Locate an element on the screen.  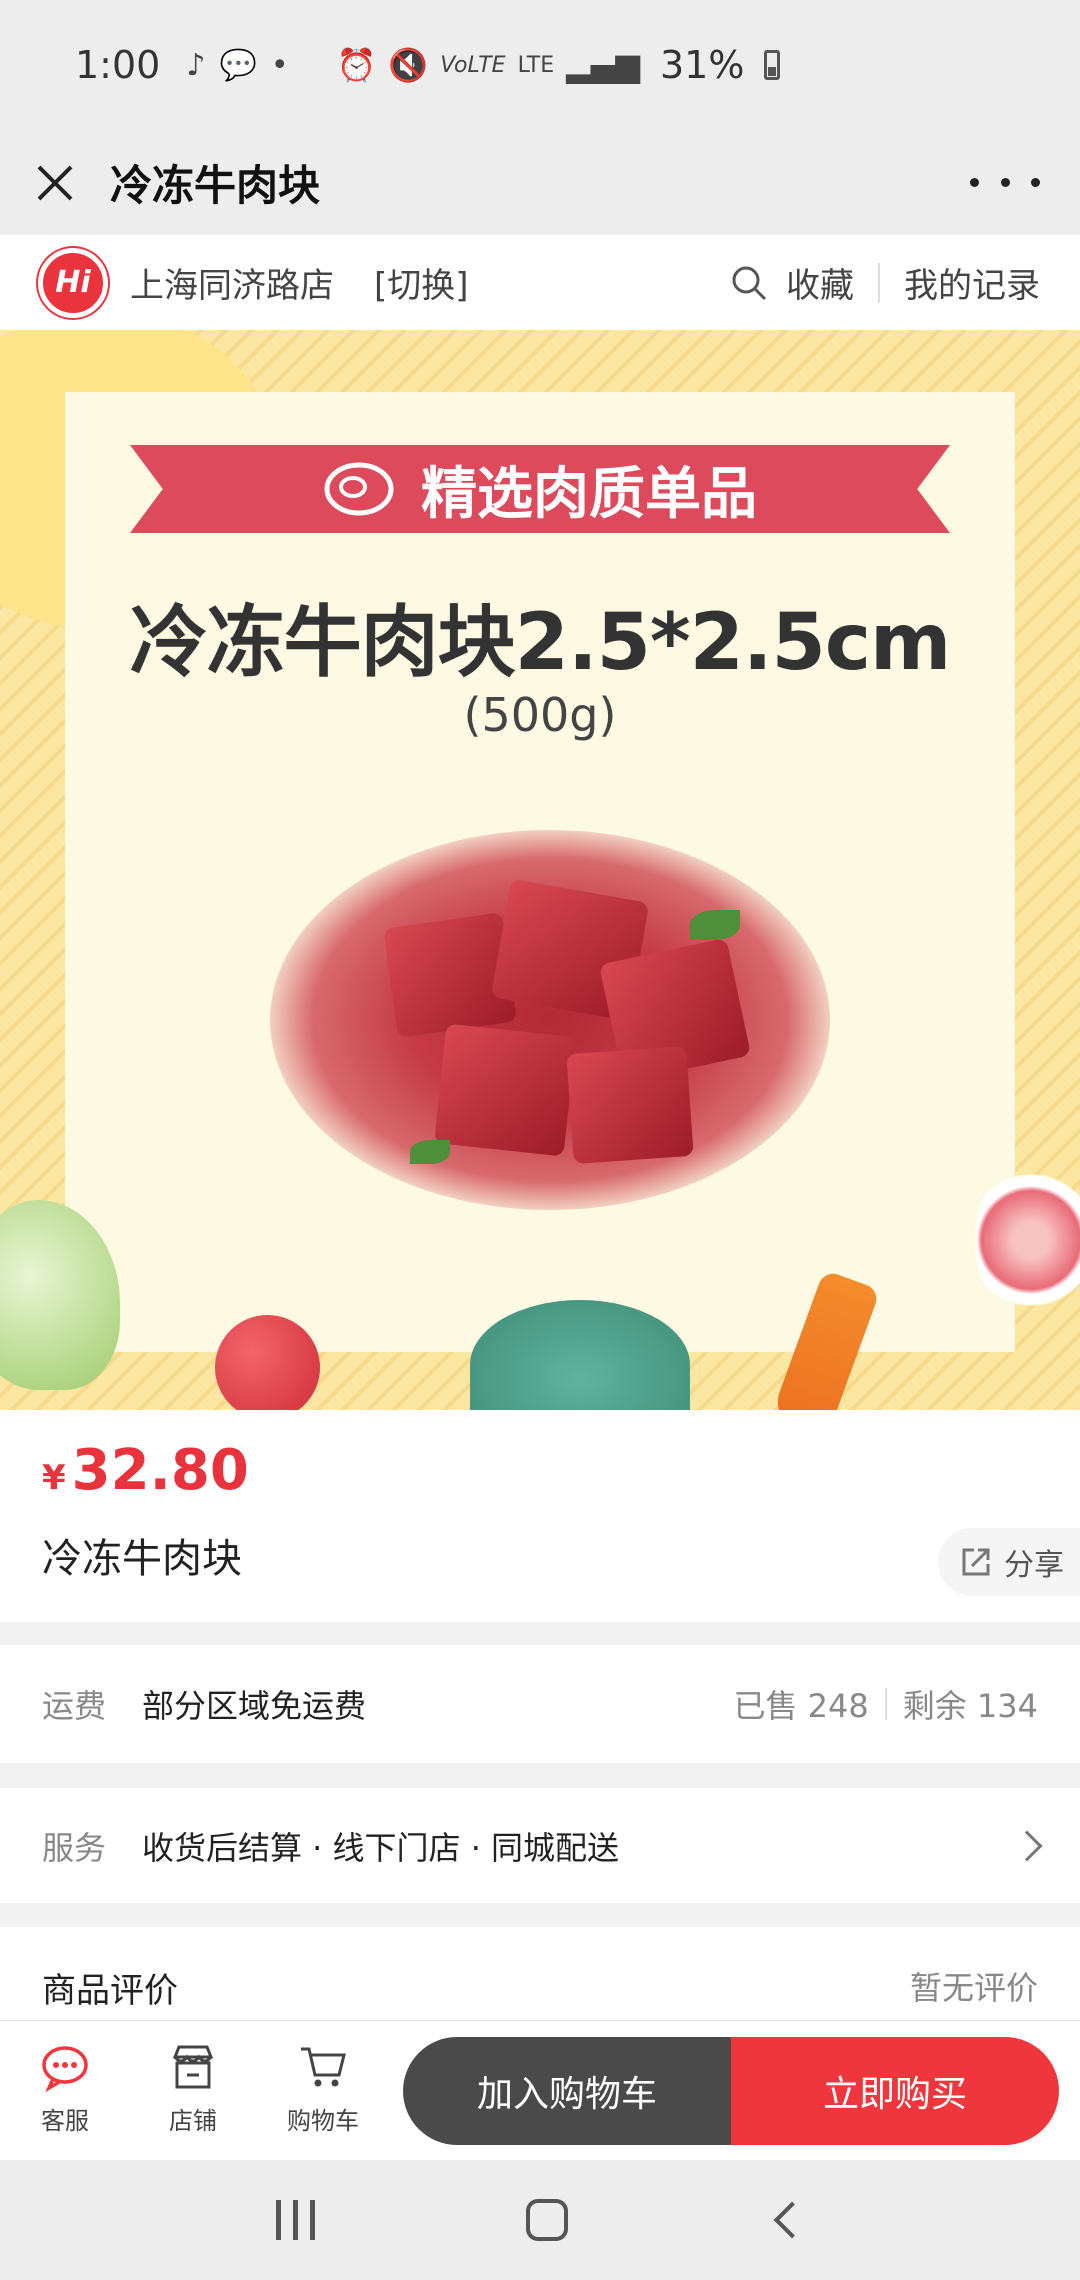
add-to-cart-button: 加入购物车 is located at coordinates (567, 2091).